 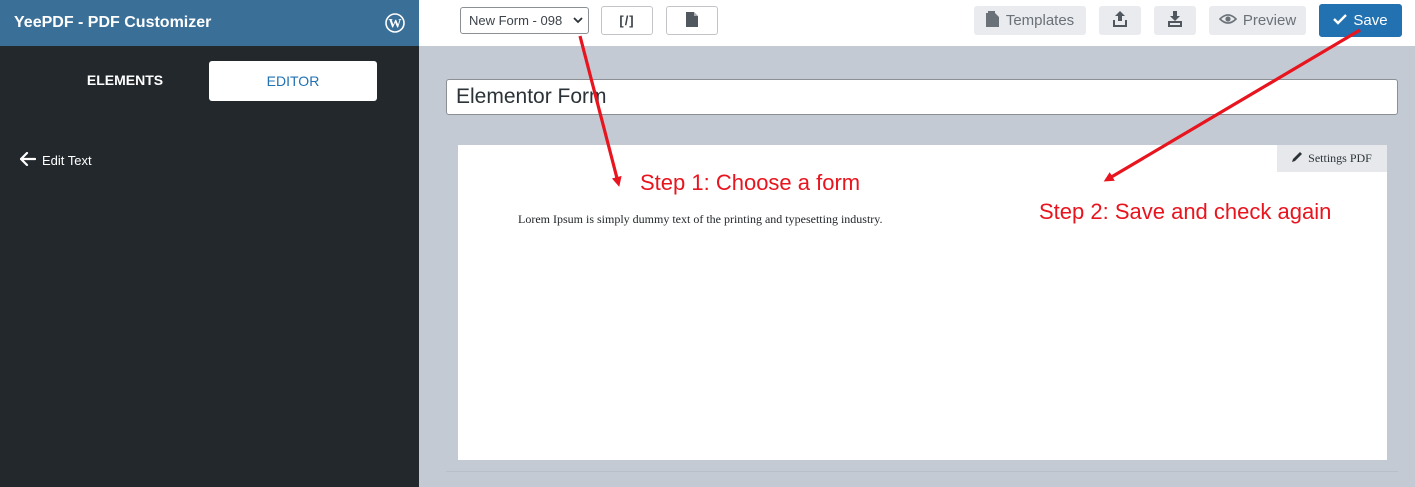 I want to click on document-icon, so click(x=692, y=20).